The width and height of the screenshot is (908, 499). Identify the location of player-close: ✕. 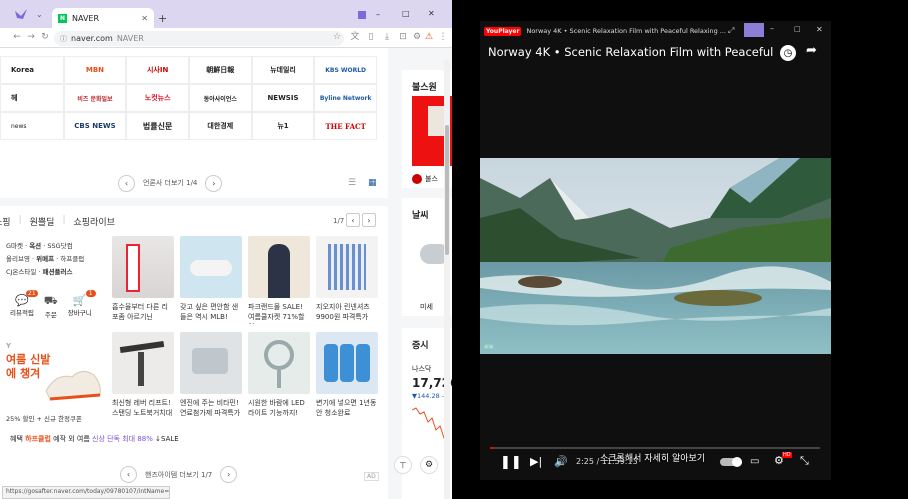
(819, 29).